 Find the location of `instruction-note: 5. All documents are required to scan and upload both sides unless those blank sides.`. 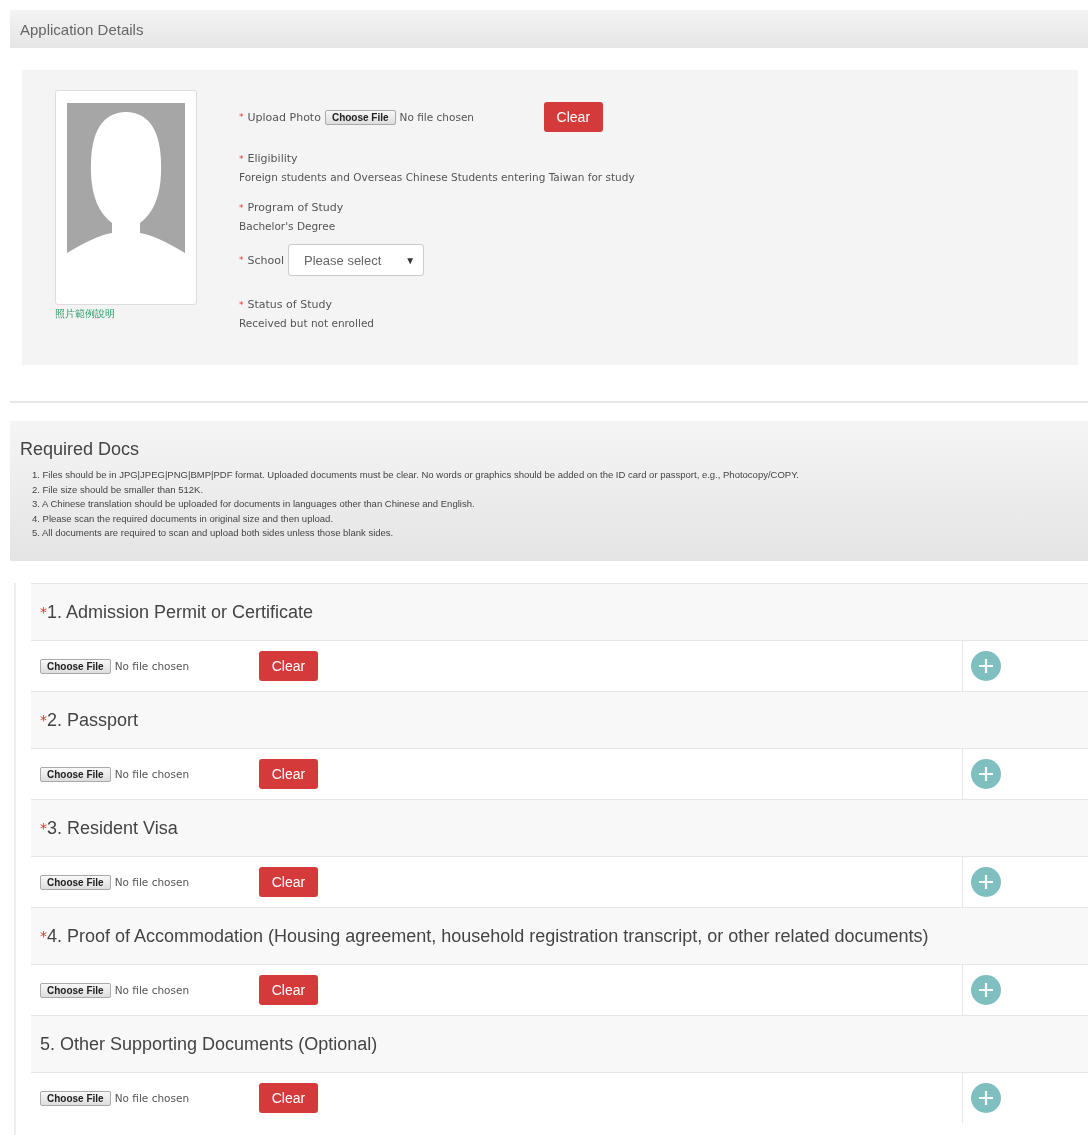

instruction-note: 5. All documents are required to scan and upload both sides unless those blank sides. is located at coordinates (213, 533).